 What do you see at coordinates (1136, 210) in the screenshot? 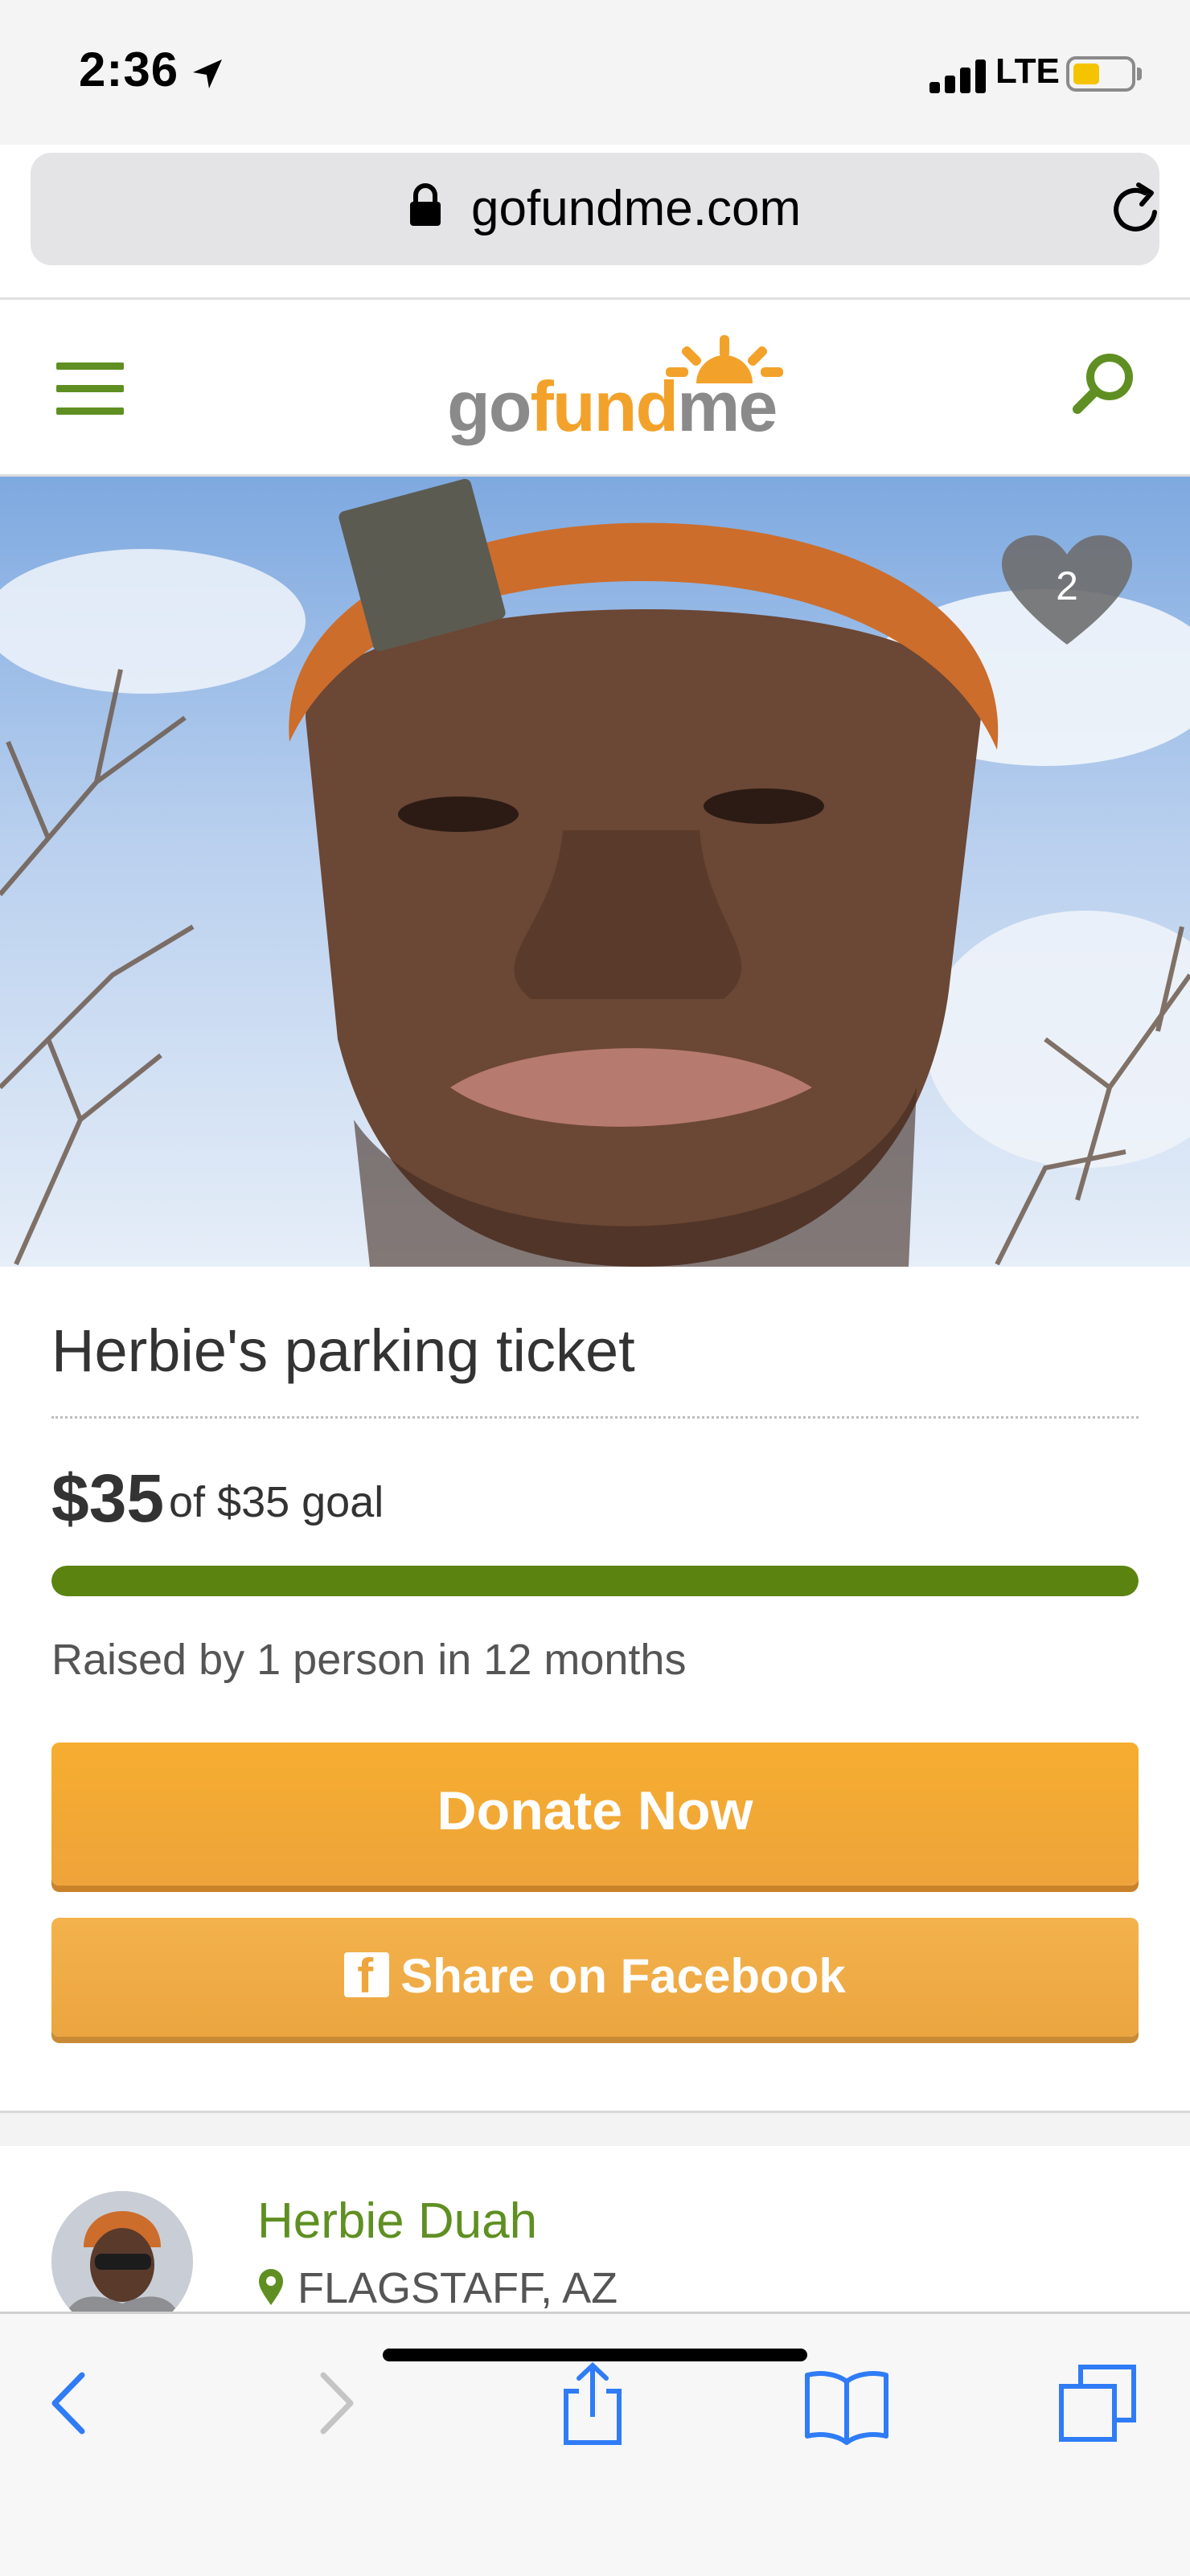
I see `reload-icon` at bounding box center [1136, 210].